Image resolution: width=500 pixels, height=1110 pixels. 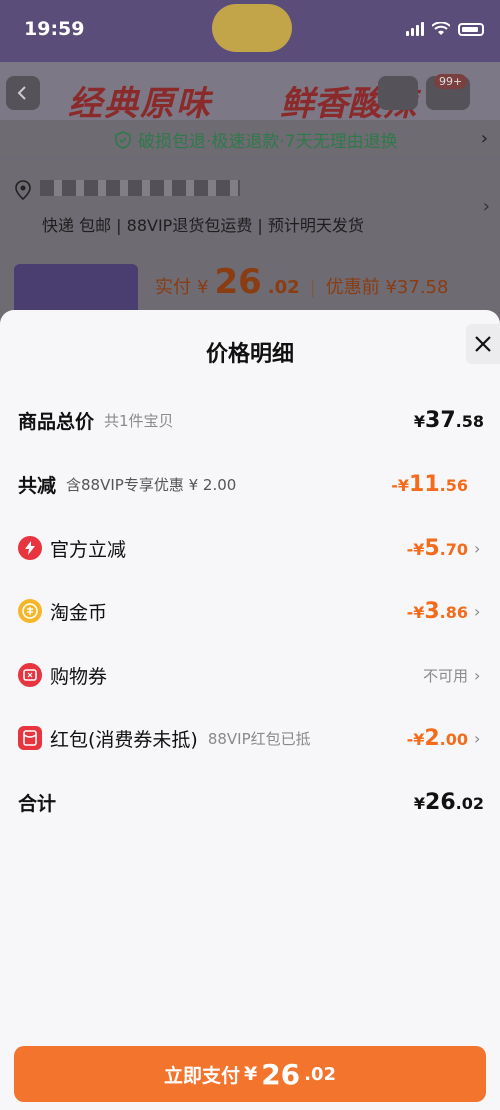 I want to click on total-discount-value: -¥ 11.56, so click(x=429, y=484).